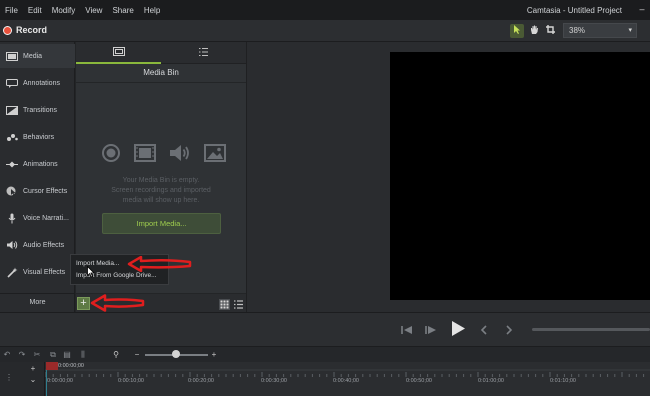 The width and height of the screenshot is (650, 396). Describe the element at coordinates (67, 354) in the screenshot. I see `paste-icon: ▤` at that location.